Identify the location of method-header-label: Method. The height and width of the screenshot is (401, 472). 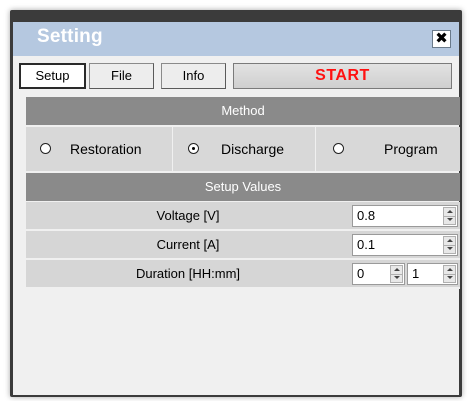
(243, 110).